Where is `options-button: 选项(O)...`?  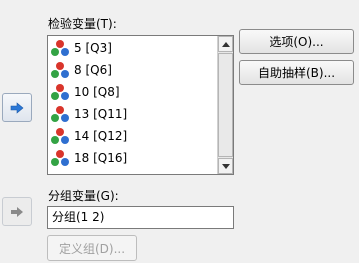
options-button: 选项(O)... is located at coordinates (296, 41).